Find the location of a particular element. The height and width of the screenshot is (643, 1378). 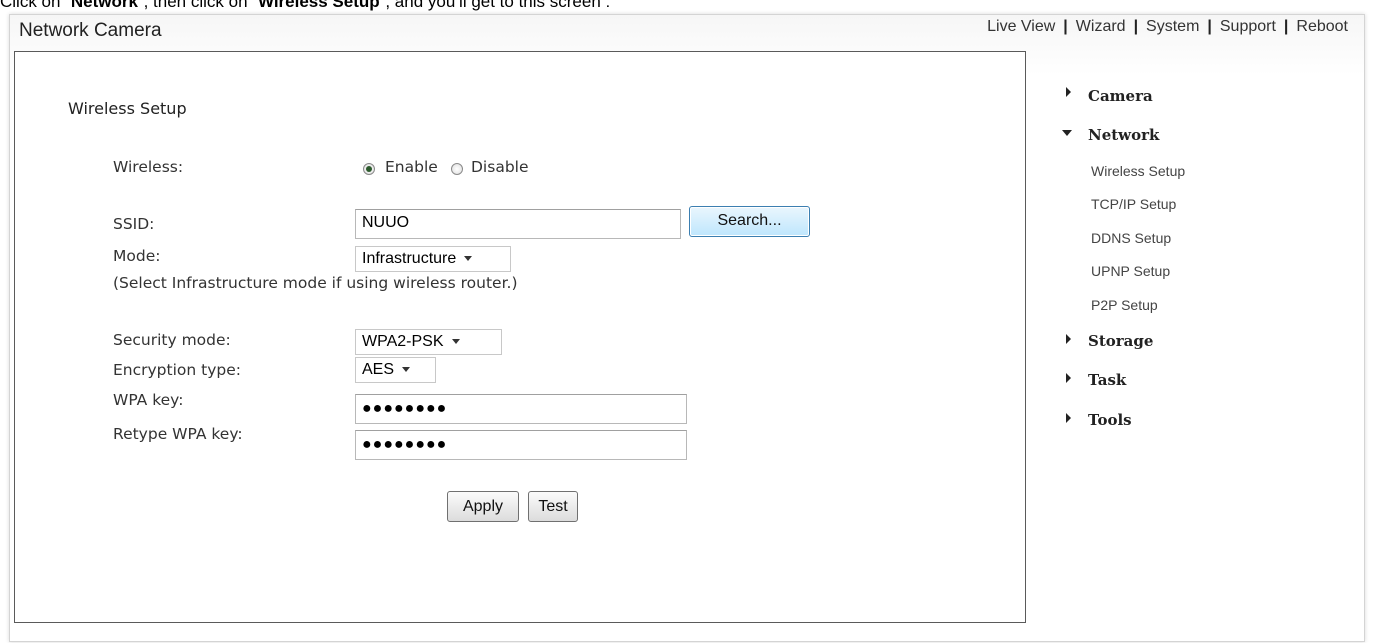

security-mode-select: WPA2-PSK is located at coordinates (428, 342).